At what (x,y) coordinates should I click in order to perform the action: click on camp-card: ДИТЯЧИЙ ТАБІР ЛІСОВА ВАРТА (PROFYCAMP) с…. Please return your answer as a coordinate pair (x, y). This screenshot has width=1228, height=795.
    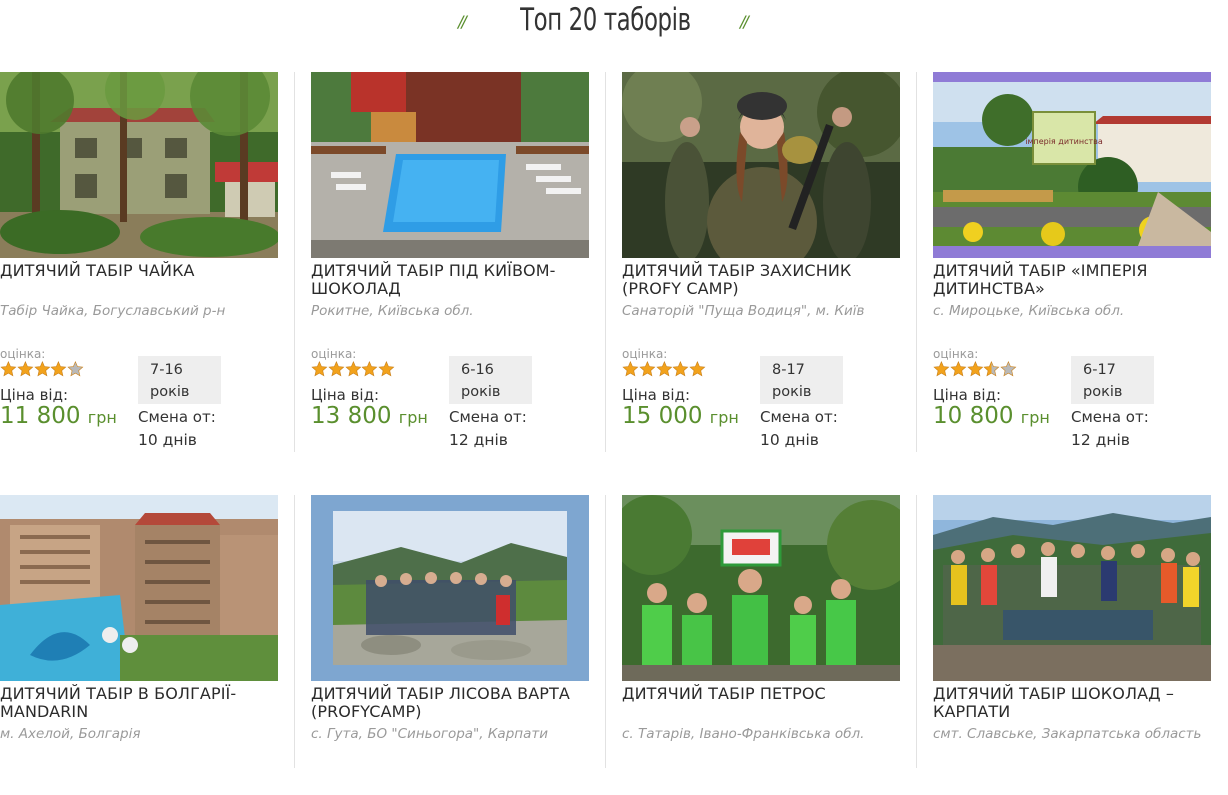
    Looking at the image, I should click on (450, 645).